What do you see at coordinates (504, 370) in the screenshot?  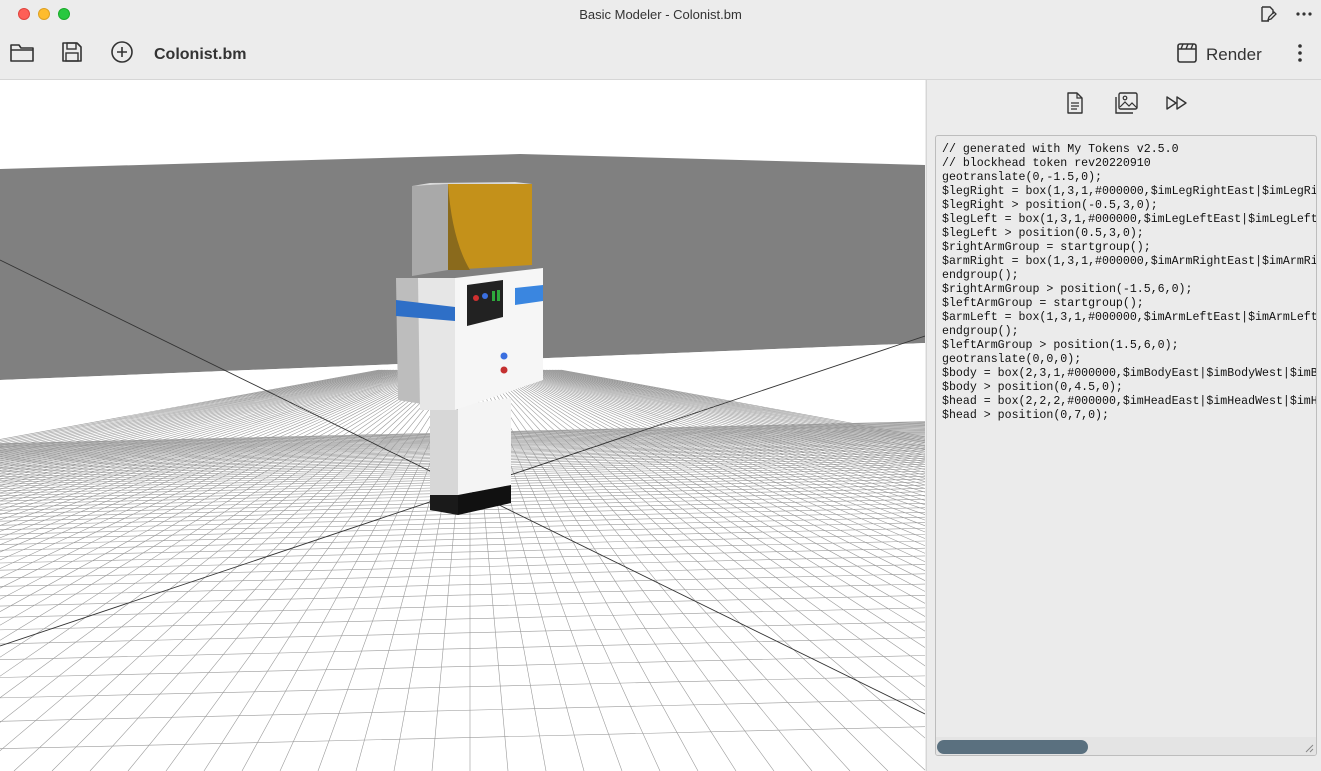 I see `button-red` at bounding box center [504, 370].